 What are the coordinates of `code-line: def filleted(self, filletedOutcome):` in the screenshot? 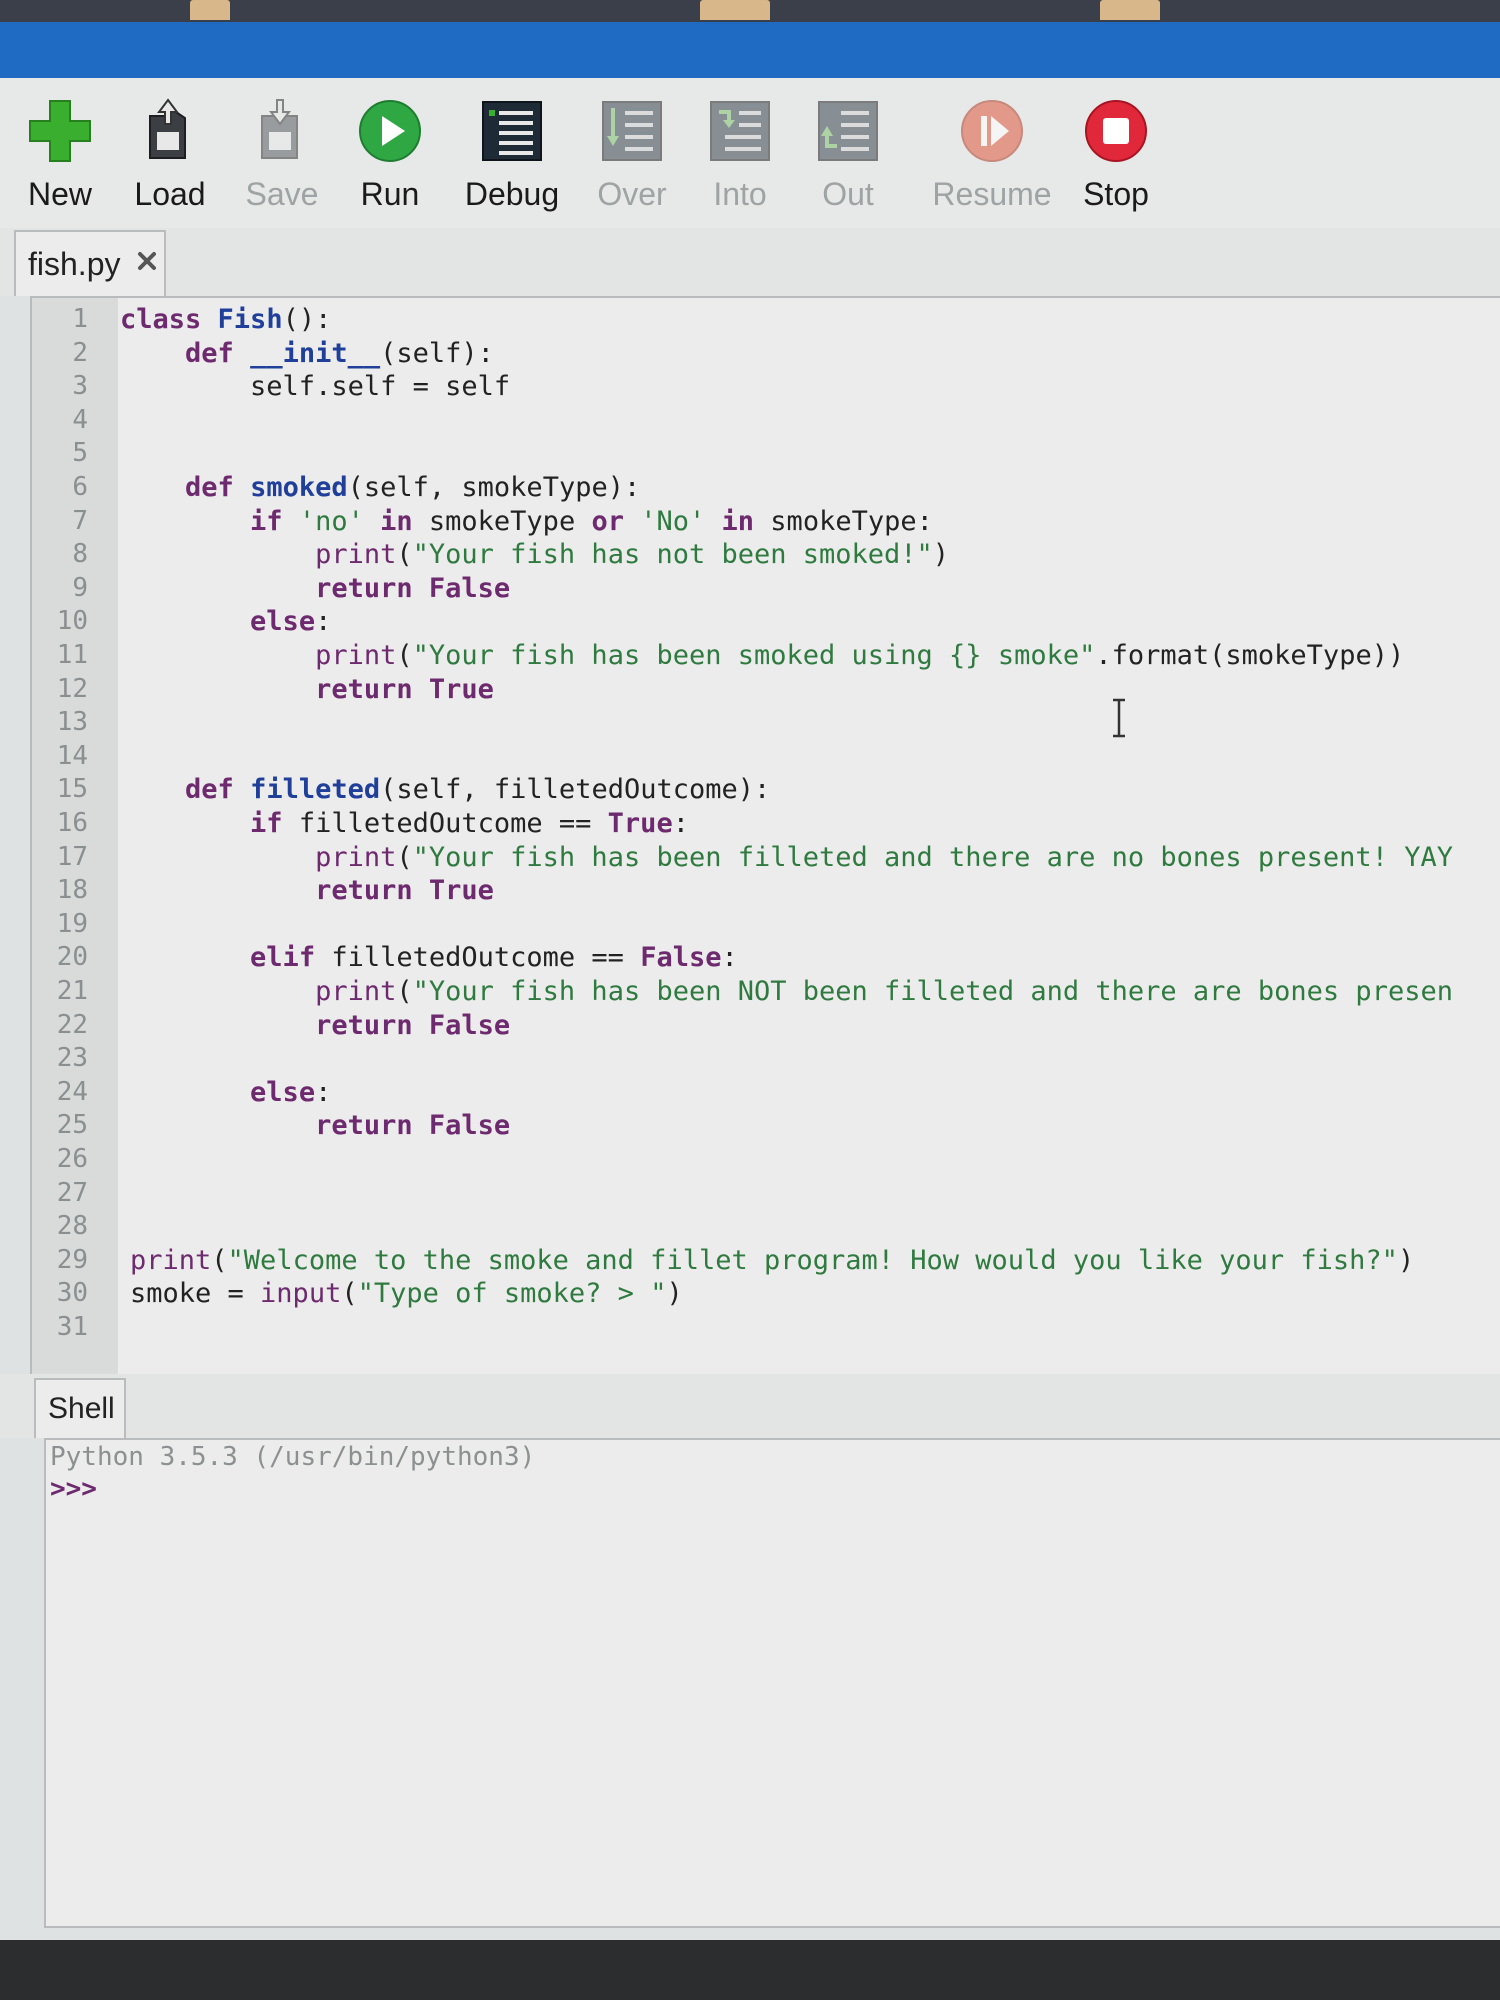 It's located at (445, 789).